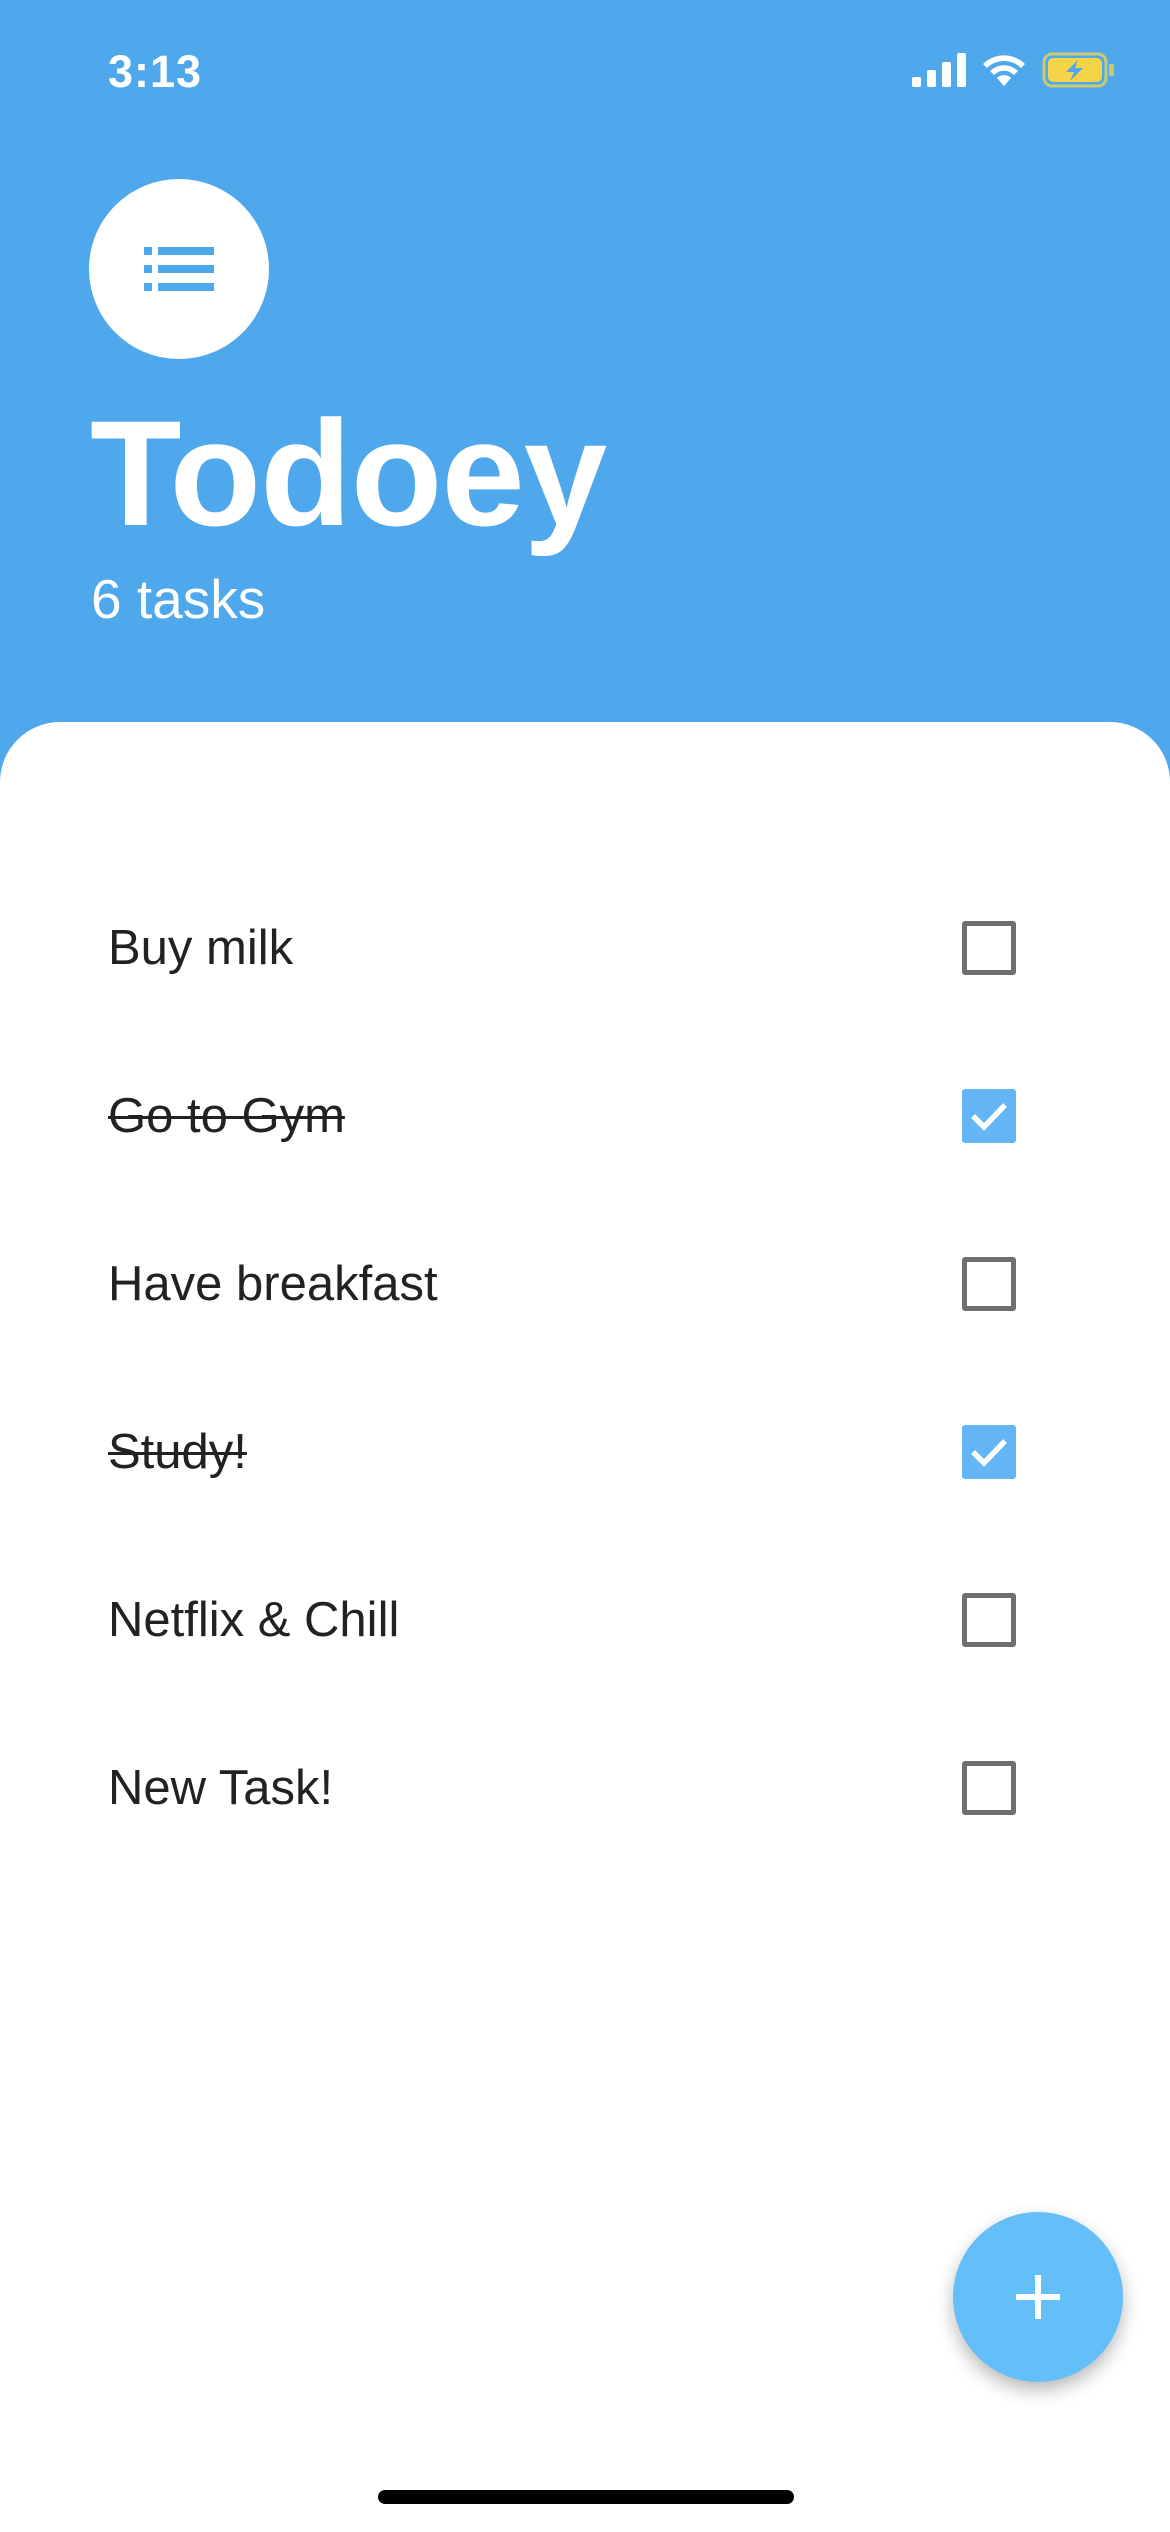  I want to click on task-row: Study!, so click(585, 1452).